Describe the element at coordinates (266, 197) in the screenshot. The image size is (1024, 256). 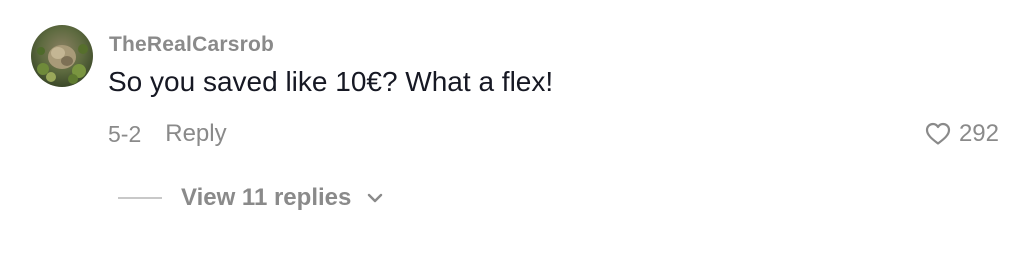
I see `view-replies-label: View 11 replies` at that location.